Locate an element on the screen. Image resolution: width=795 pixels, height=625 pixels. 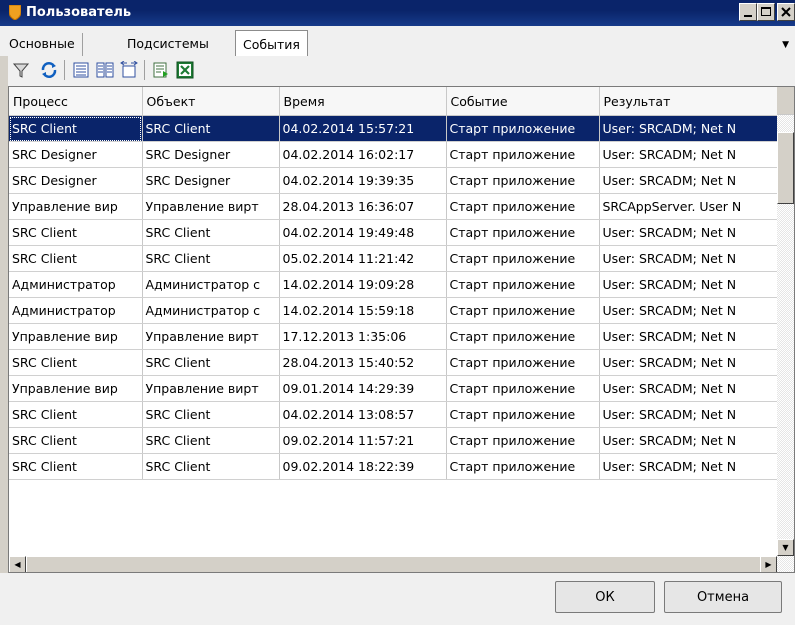
fit-columns-button is located at coordinates (129, 70).